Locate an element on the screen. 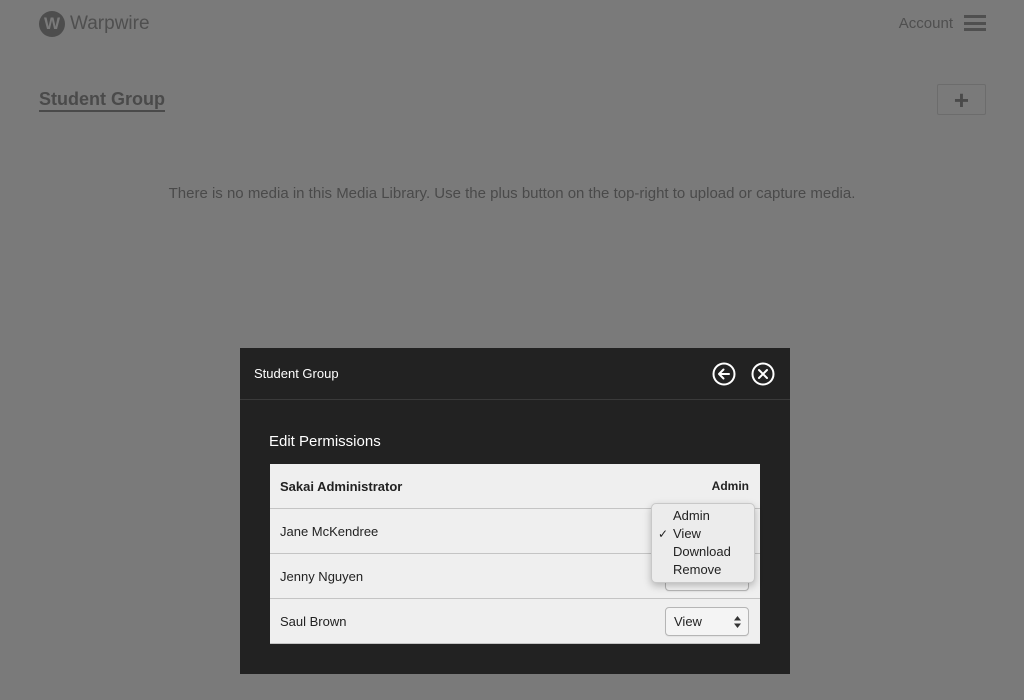 The width and height of the screenshot is (1024, 700). checkmark-icon: ✓ is located at coordinates (663, 534).